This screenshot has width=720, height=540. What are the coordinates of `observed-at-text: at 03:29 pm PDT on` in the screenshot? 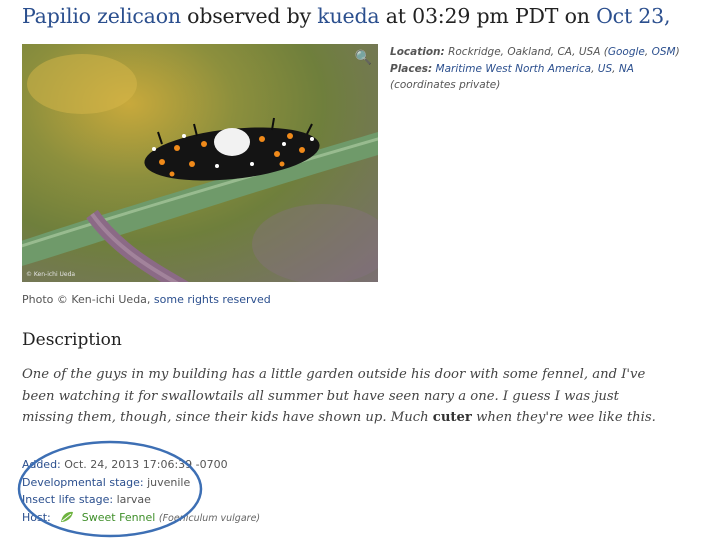 It's located at (487, 16).